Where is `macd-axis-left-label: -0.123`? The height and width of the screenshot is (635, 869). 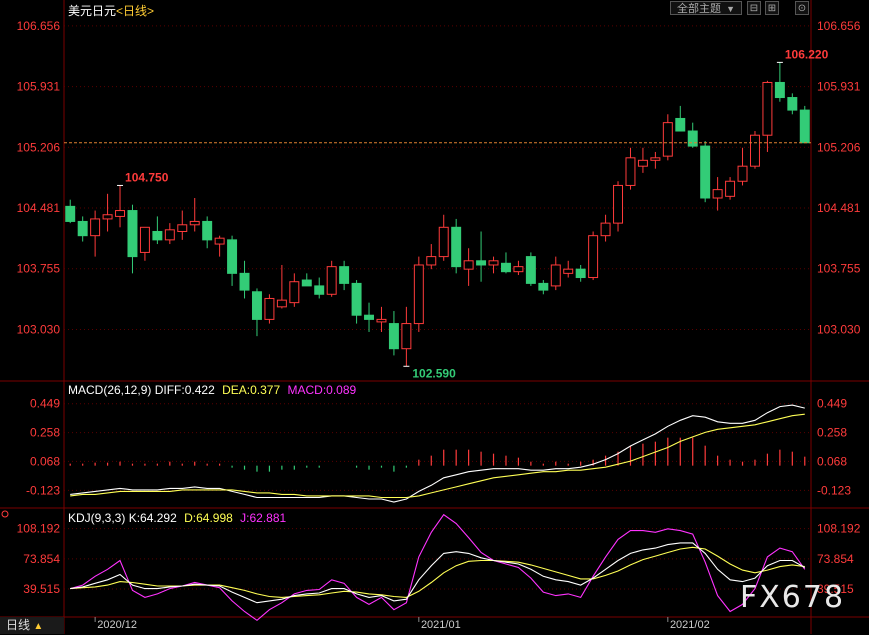
macd-axis-left-label: -0.123 is located at coordinates (43, 490).